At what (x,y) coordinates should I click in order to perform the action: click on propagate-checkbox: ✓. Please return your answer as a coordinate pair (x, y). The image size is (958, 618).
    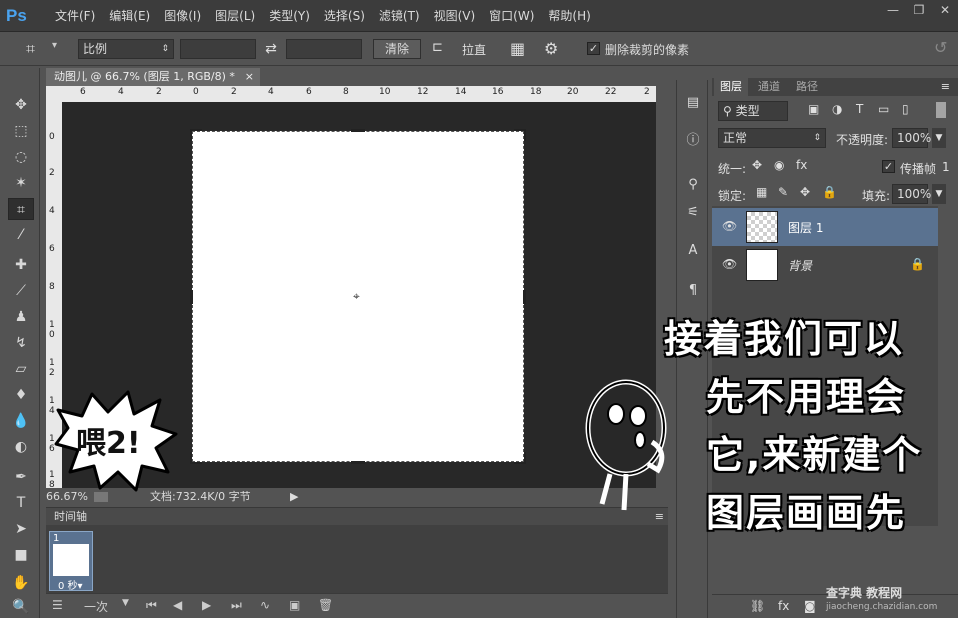
    Looking at the image, I should click on (888, 166).